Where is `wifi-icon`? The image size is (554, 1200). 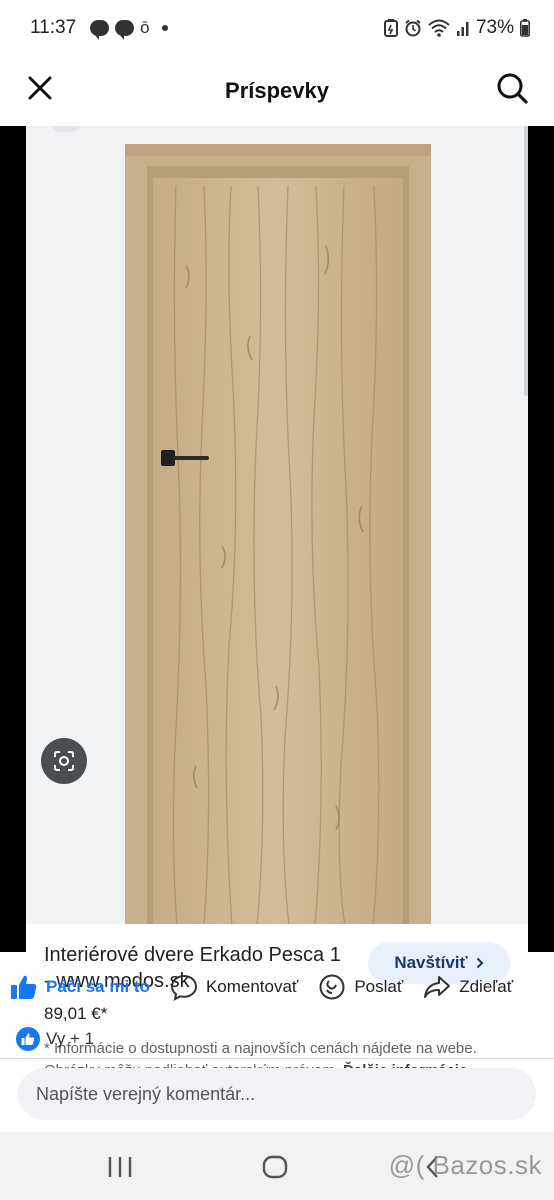 wifi-icon is located at coordinates (439, 28).